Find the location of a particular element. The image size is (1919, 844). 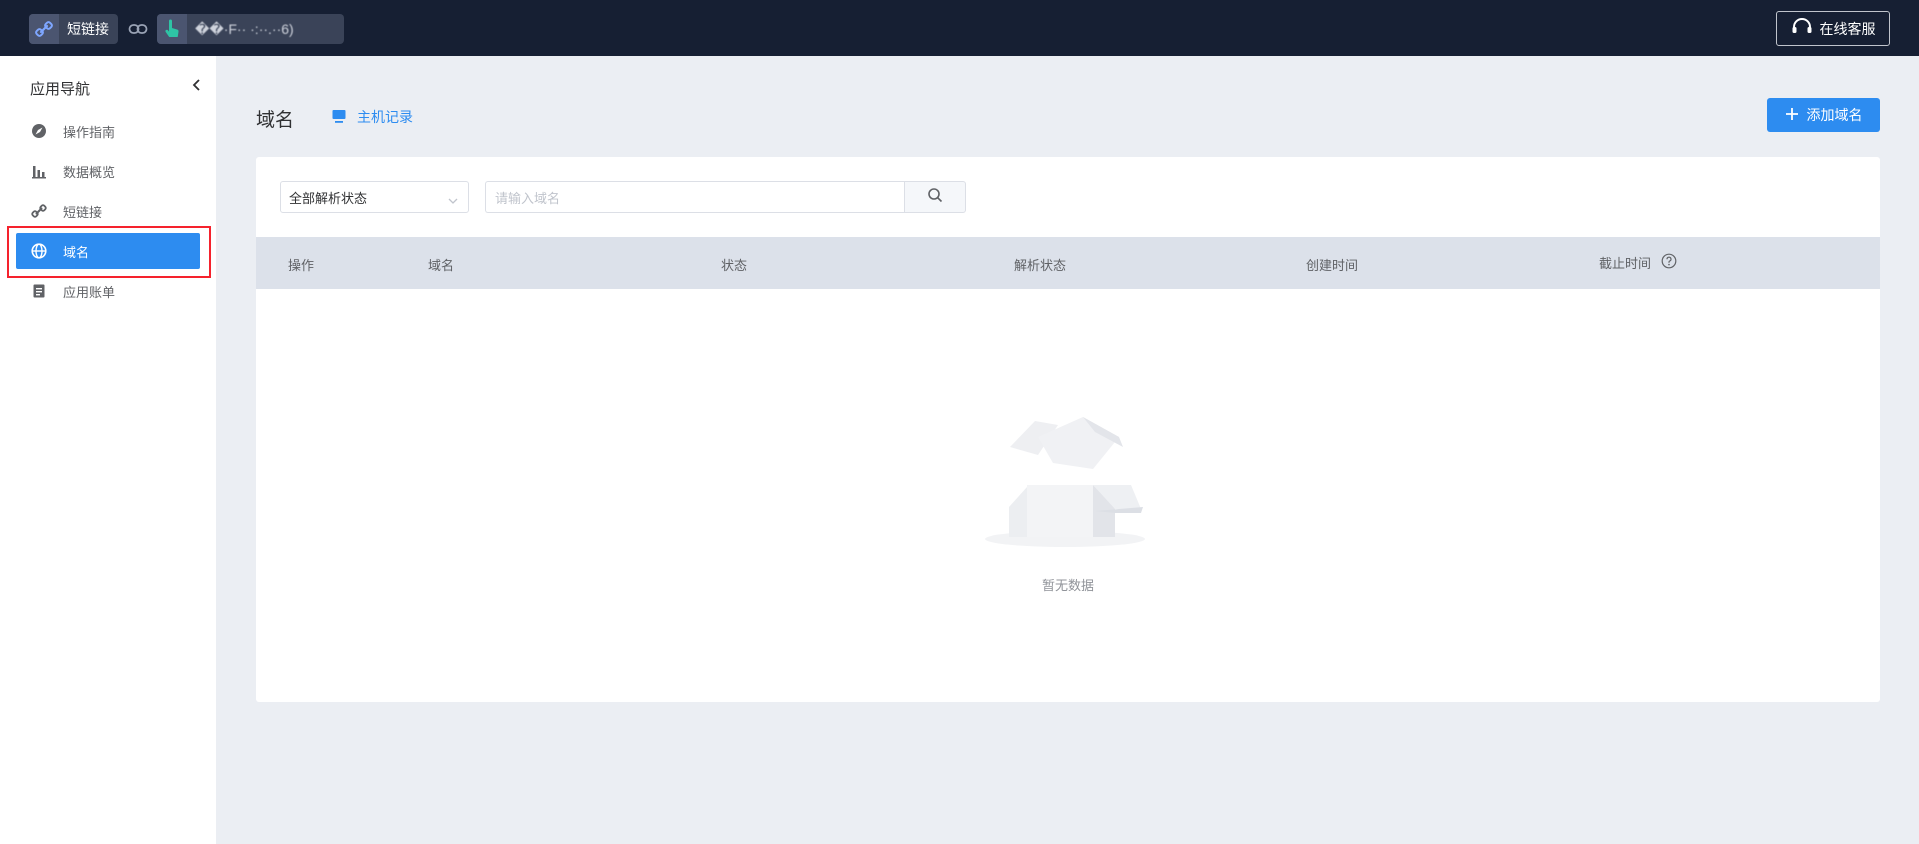

search-icon is located at coordinates (935, 197).